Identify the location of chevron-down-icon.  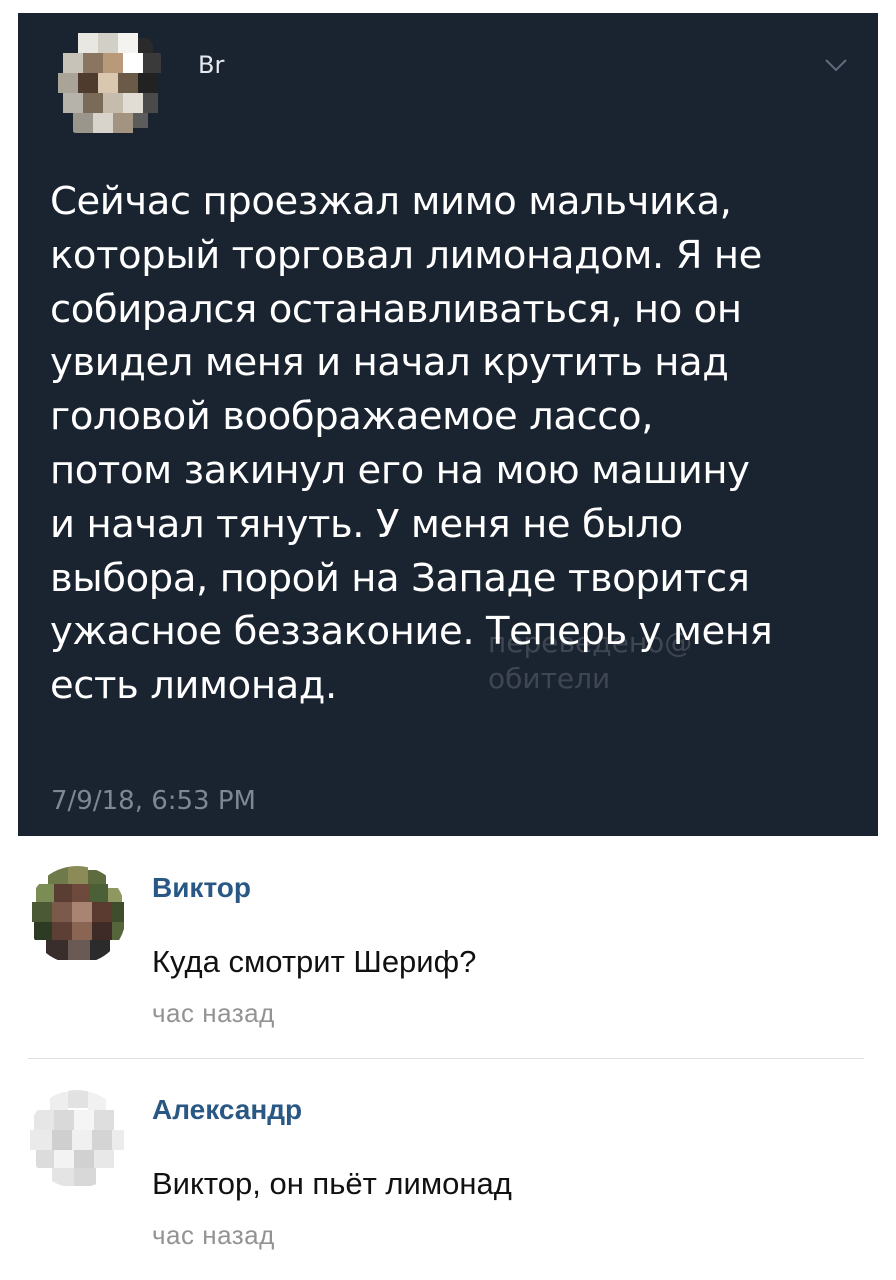
(836, 65).